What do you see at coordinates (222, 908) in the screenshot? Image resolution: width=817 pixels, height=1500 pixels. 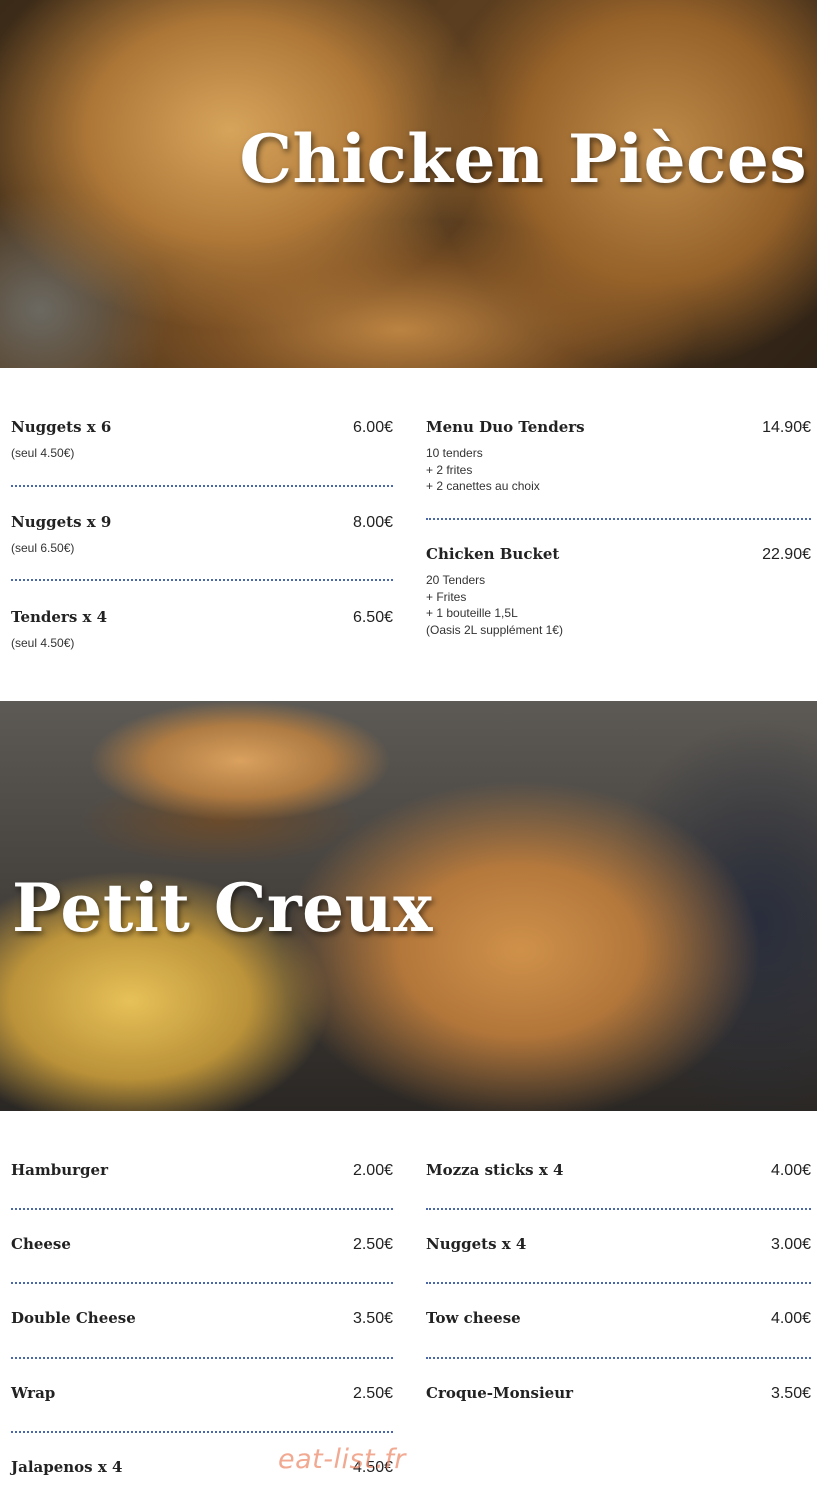 I see `section-title: Petit Creux` at bounding box center [222, 908].